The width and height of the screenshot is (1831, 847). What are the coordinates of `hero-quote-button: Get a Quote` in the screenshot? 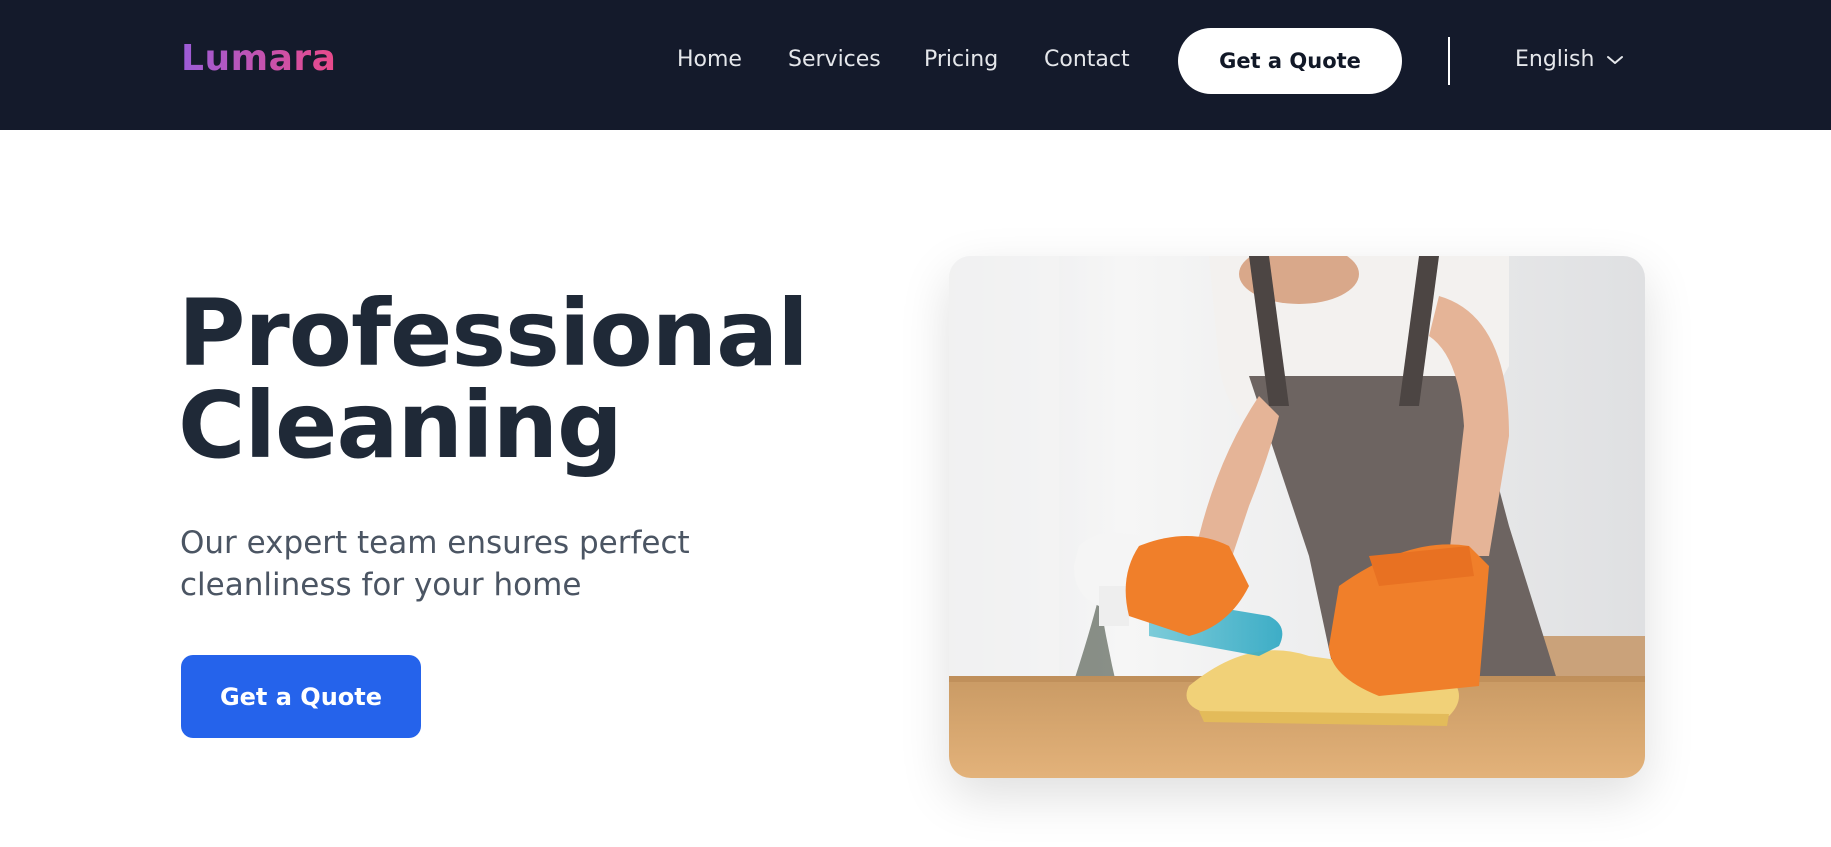 It's located at (301, 696).